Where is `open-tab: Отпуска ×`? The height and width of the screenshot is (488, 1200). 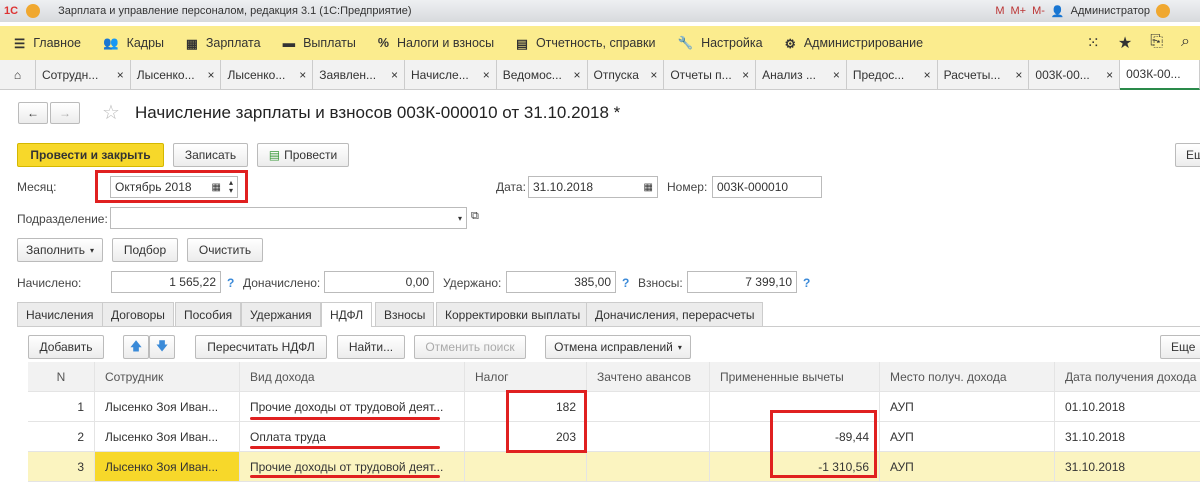 open-tab: Отпуска × is located at coordinates (626, 75).